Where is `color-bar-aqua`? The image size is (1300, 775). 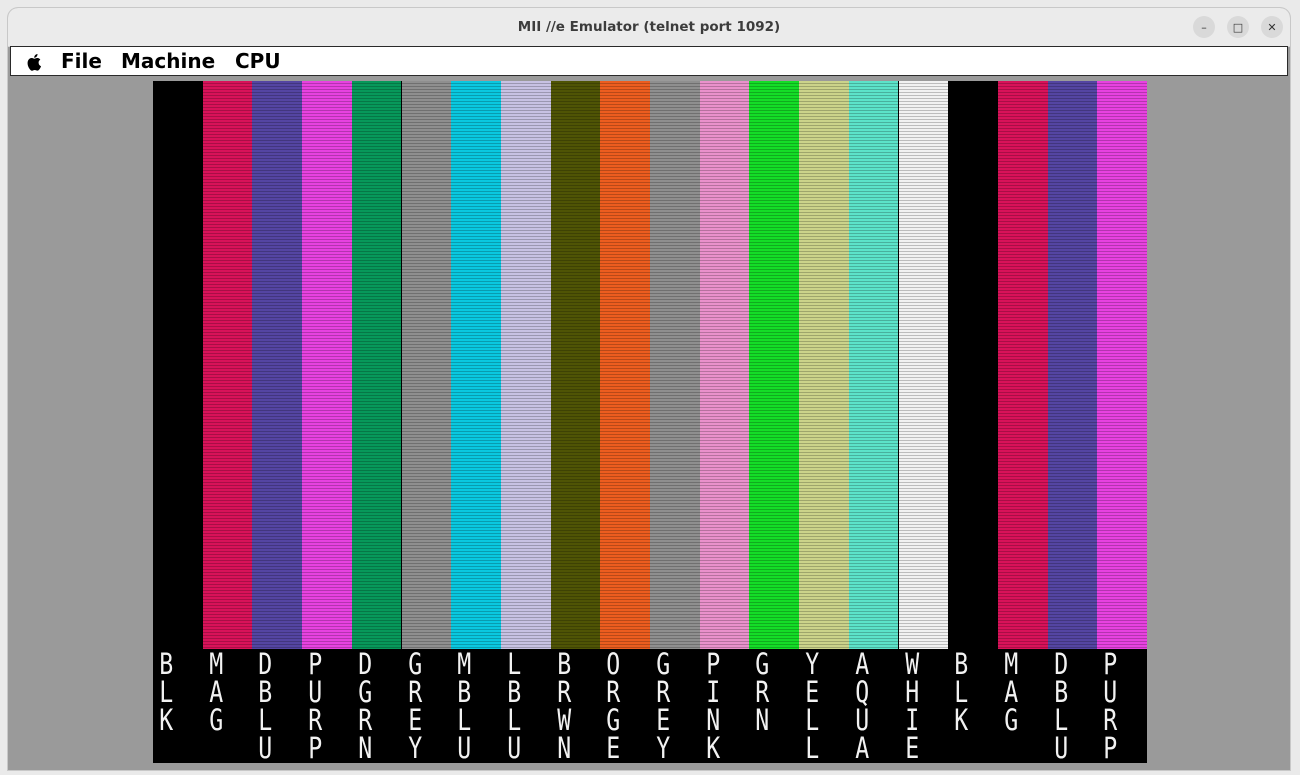
color-bar-aqua is located at coordinates (873, 365).